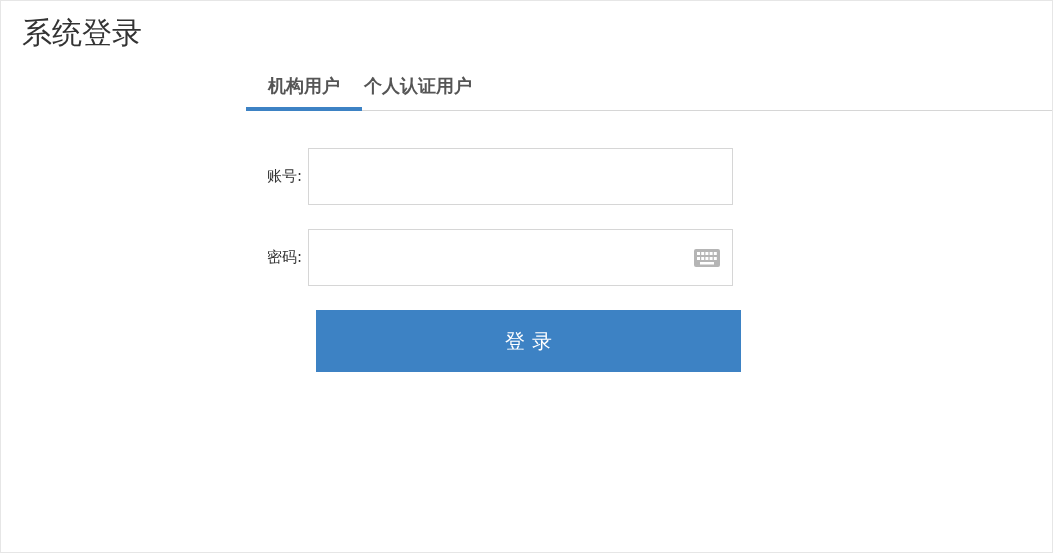 The height and width of the screenshot is (553, 1053). I want to click on login-button: 登 录, so click(528, 341).